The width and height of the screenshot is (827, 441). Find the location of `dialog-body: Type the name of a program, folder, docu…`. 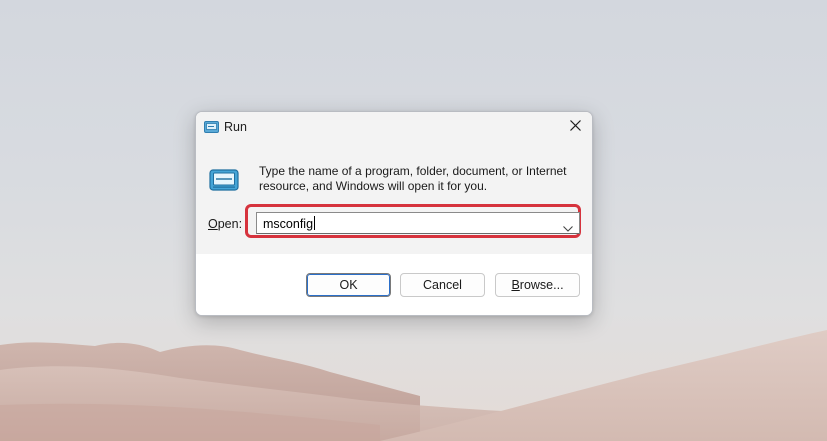

dialog-body: Type the name of a program, folder, docu… is located at coordinates (394, 198).